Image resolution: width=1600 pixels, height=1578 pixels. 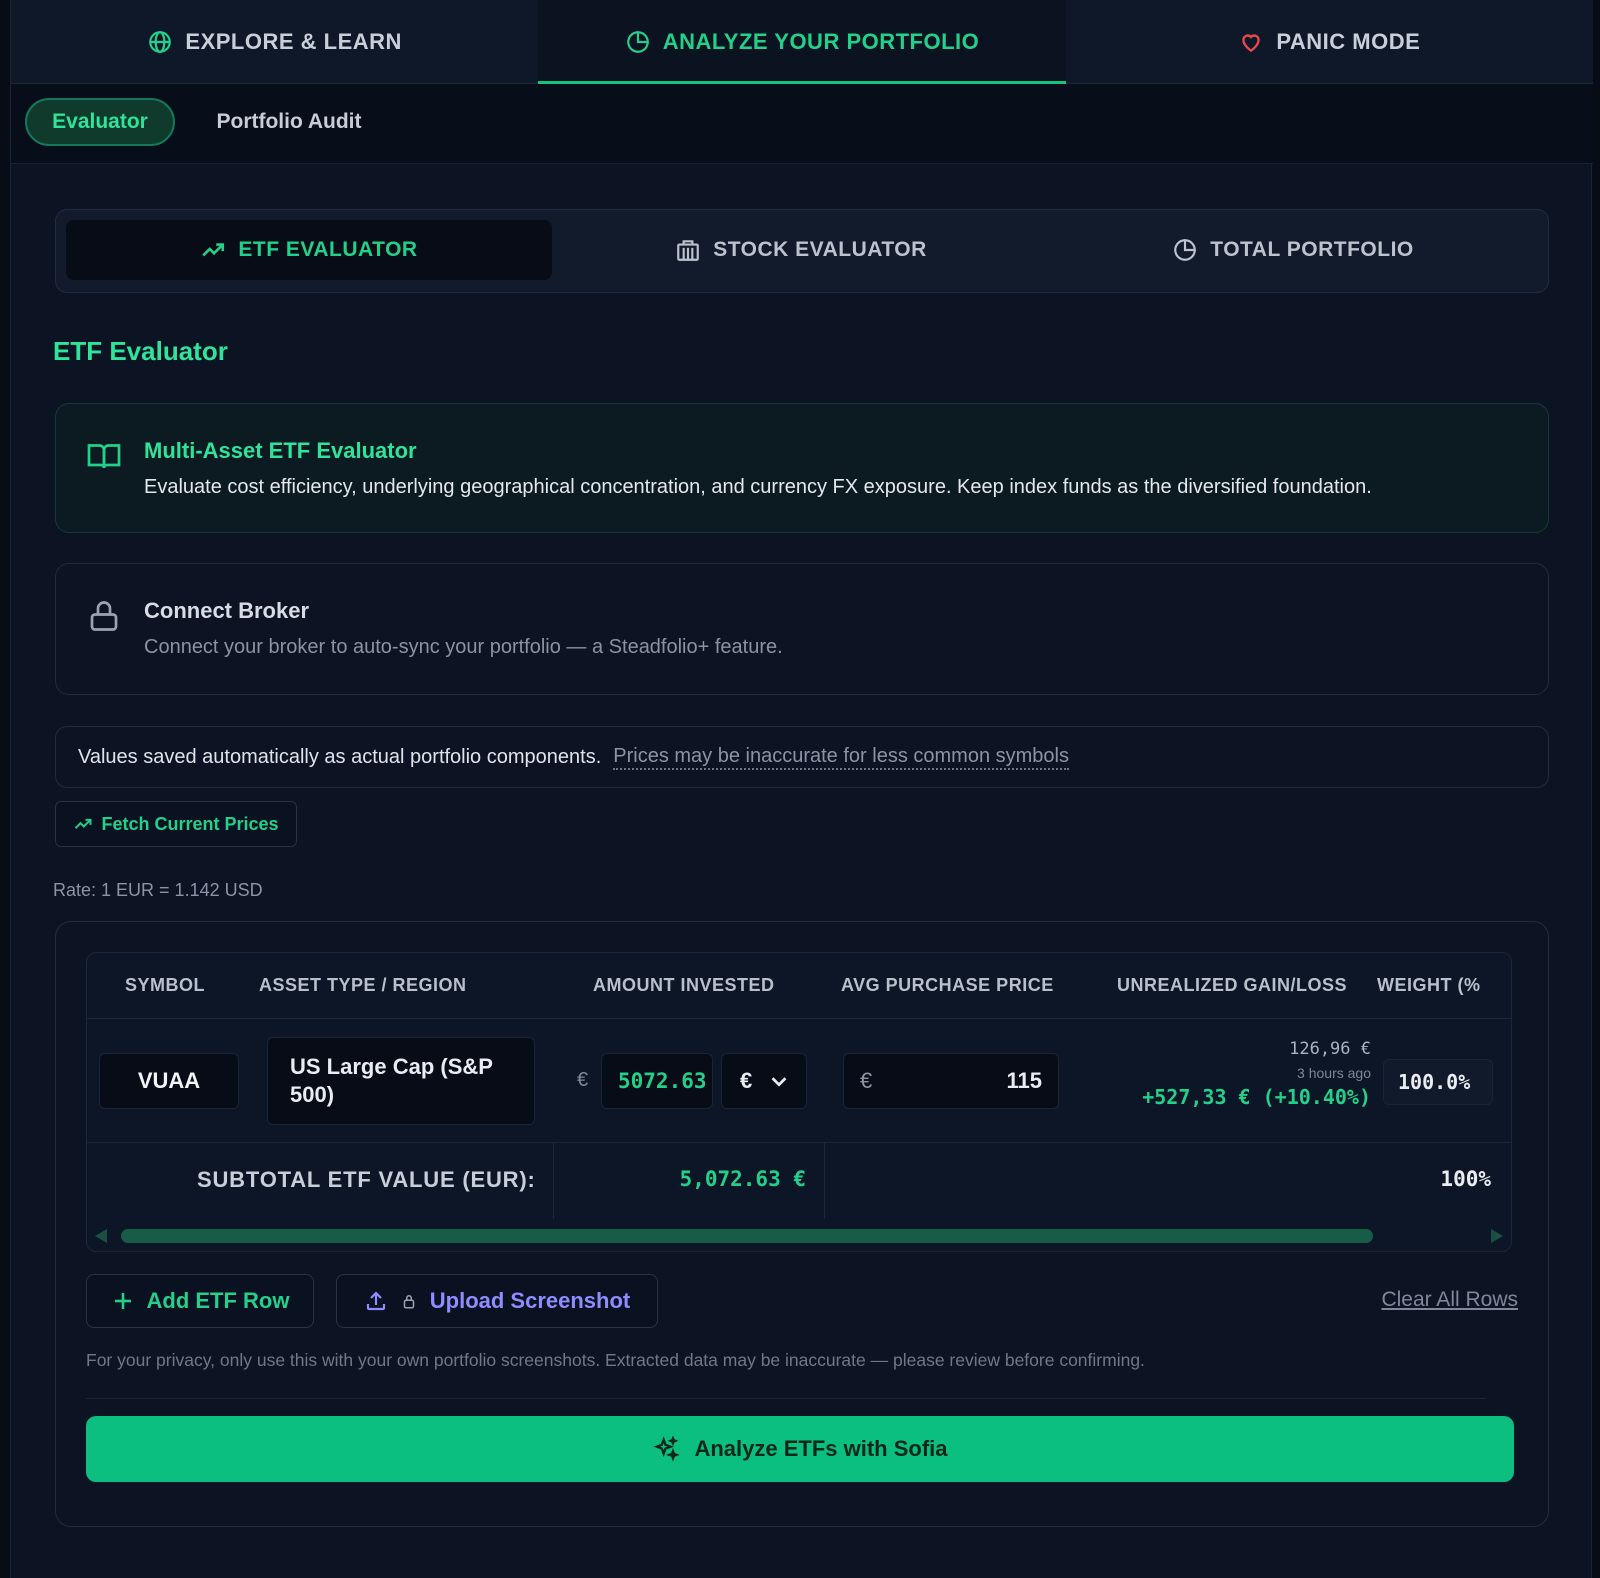 I want to click on tab-panic-mode: PANIC MODE, so click(x=1329, y=41).